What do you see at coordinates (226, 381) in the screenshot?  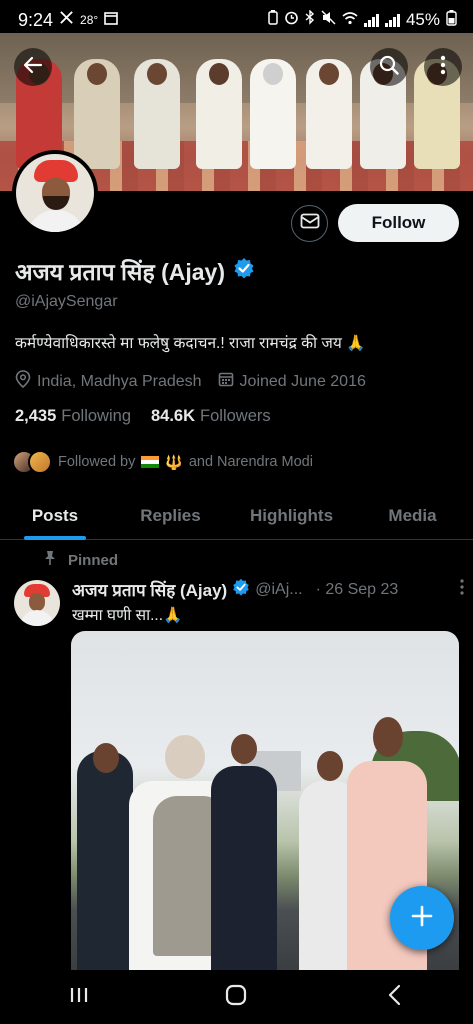 I see `calendar-icon` at bounding box center [226, 381].